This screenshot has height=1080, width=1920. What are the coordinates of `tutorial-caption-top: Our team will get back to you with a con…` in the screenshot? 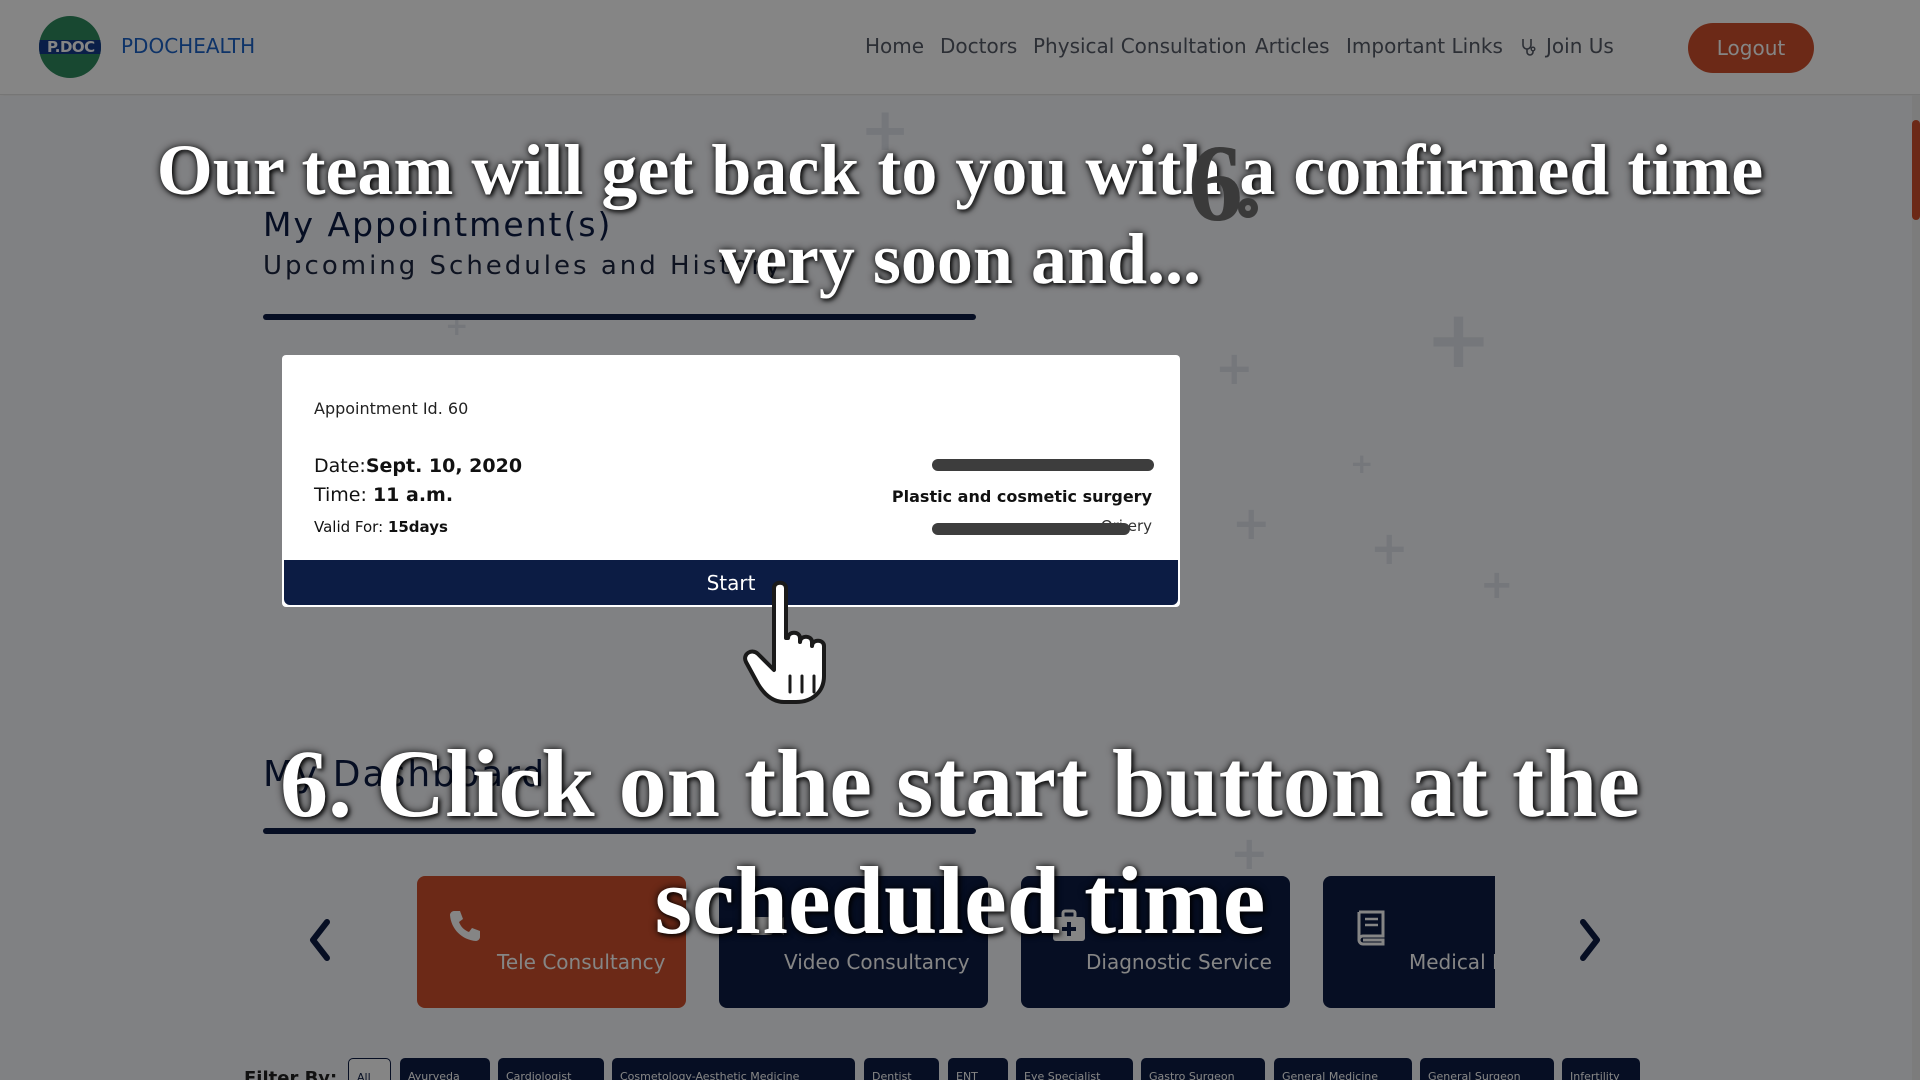 It's located at (960, 215).